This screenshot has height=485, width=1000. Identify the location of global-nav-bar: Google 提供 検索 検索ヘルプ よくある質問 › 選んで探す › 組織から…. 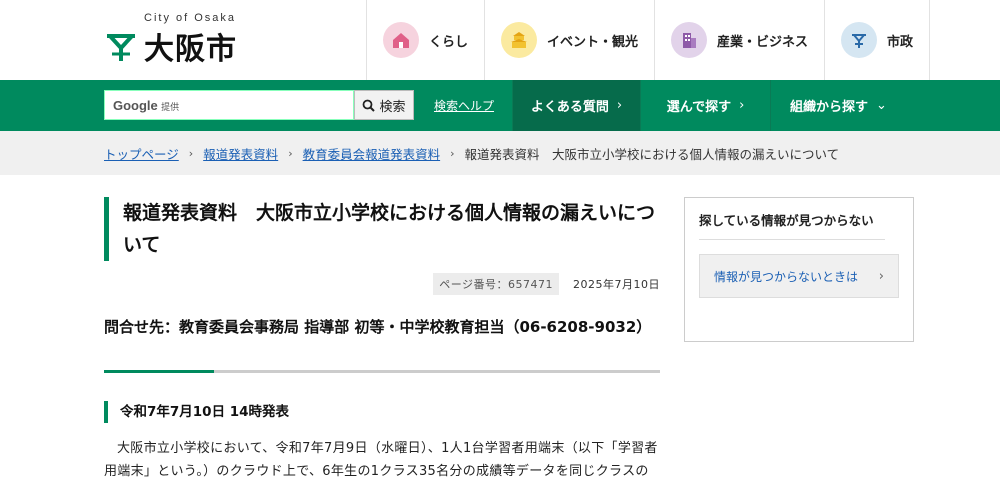
(500, 105).